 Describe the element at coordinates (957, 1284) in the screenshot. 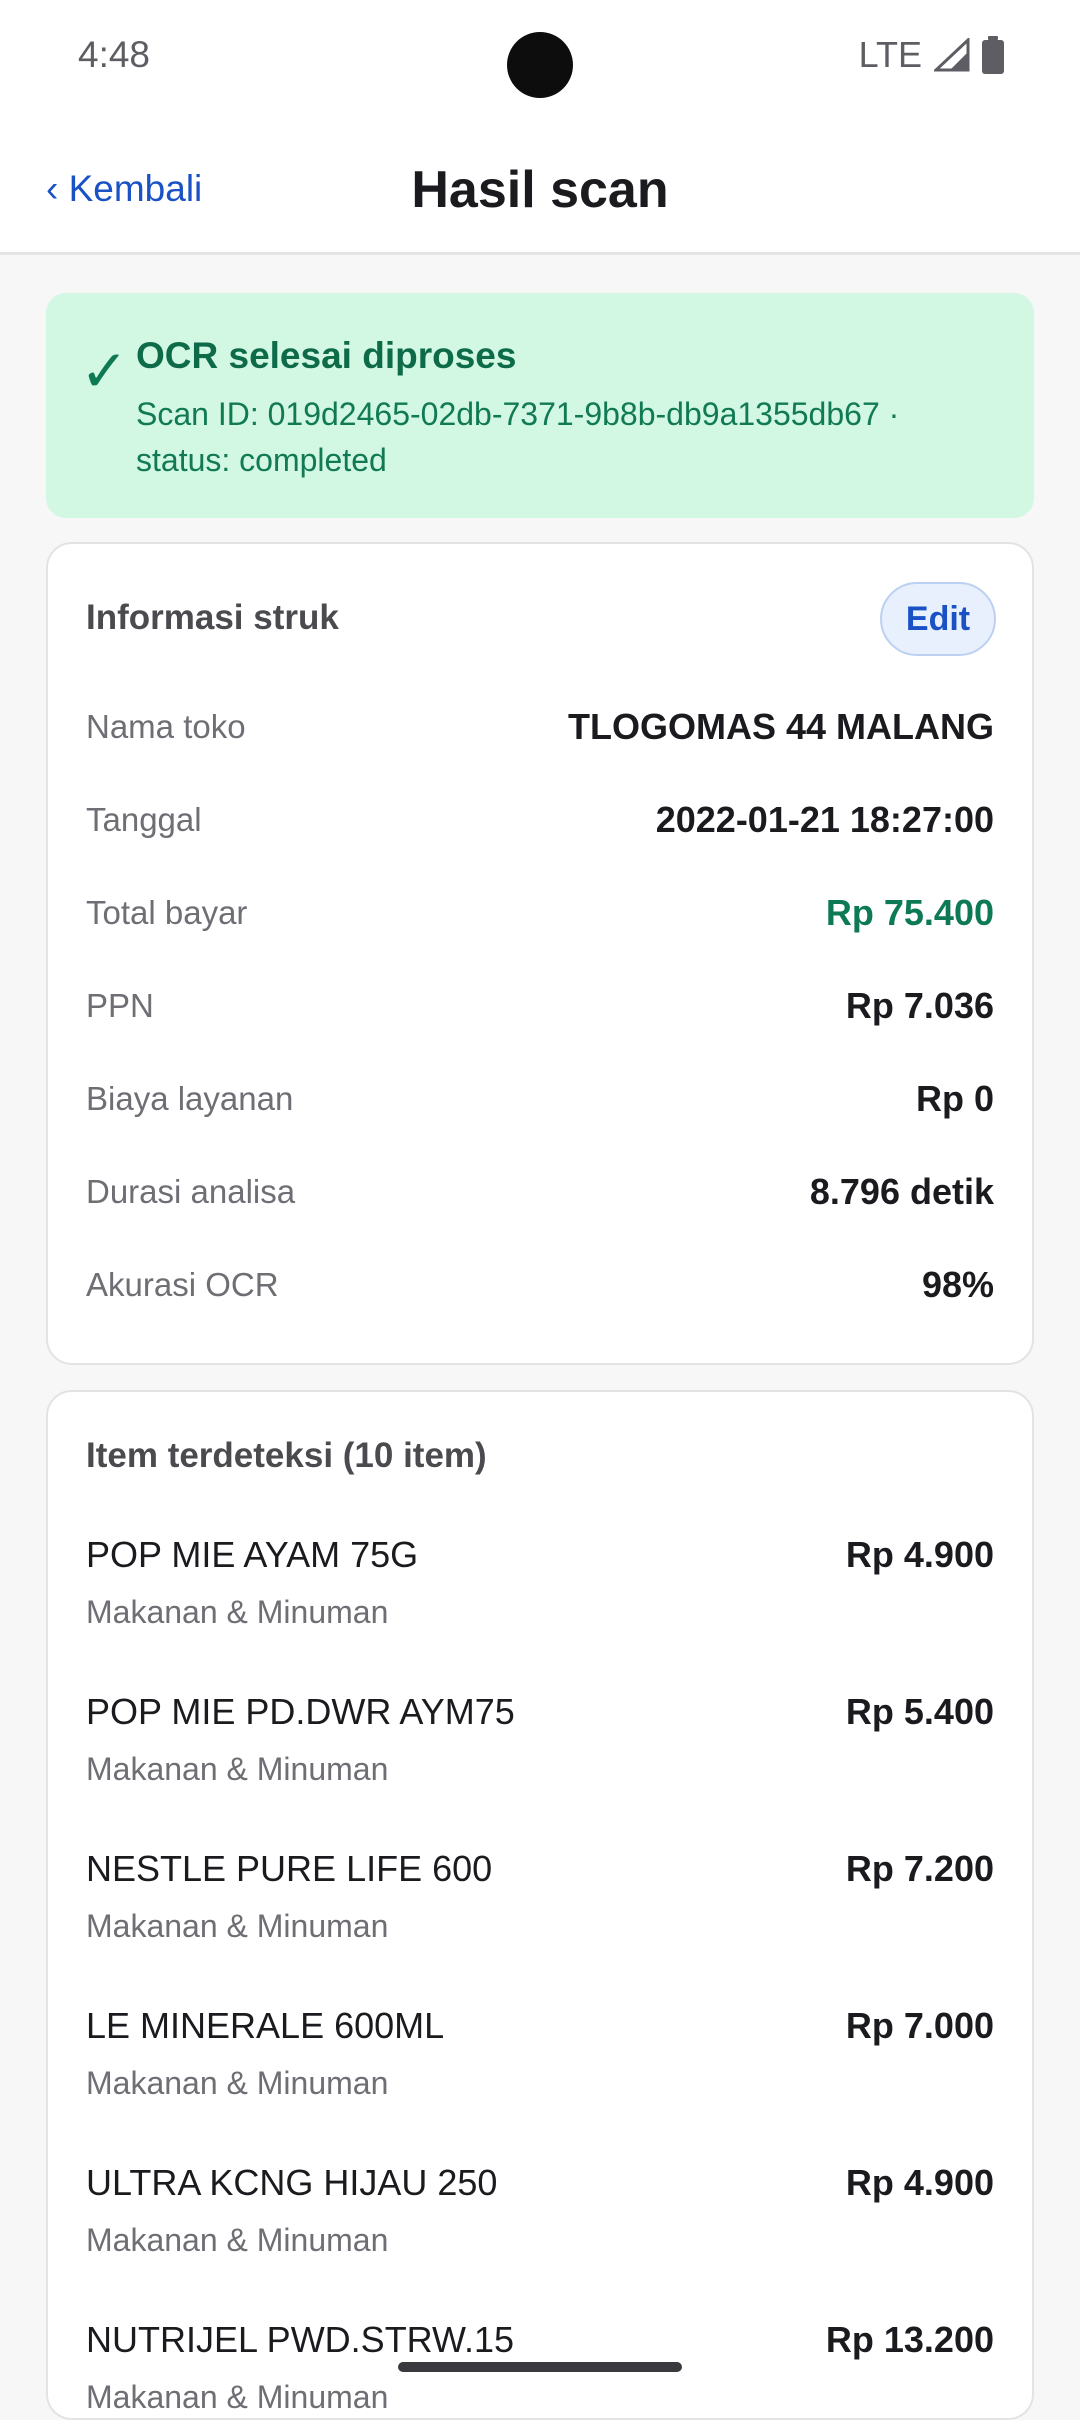

I see `info-value: 98%` at that location.